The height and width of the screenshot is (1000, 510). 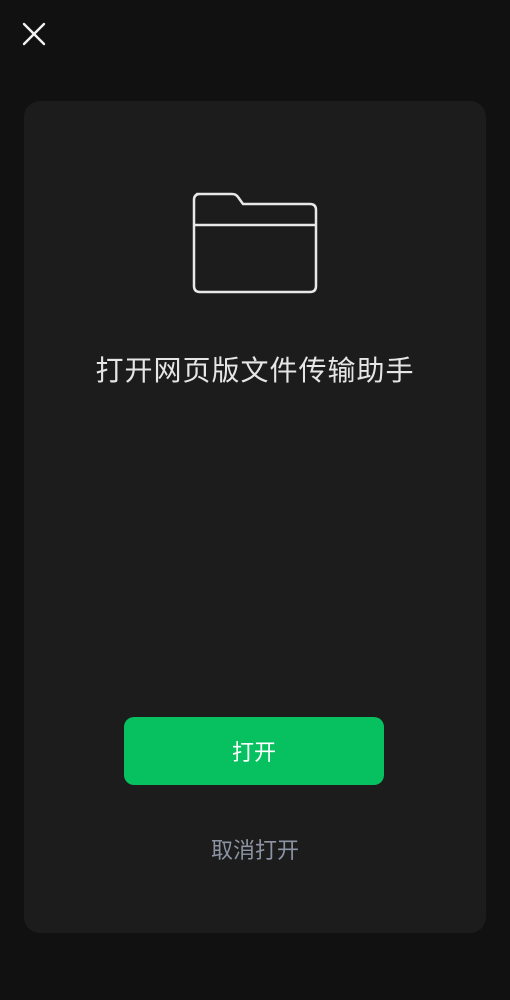 What do you see at coordinates (255, 370) in the screenshot?
I see `dialog-title: 打开网页版文件传输助手` at bounding box center [255, 370].